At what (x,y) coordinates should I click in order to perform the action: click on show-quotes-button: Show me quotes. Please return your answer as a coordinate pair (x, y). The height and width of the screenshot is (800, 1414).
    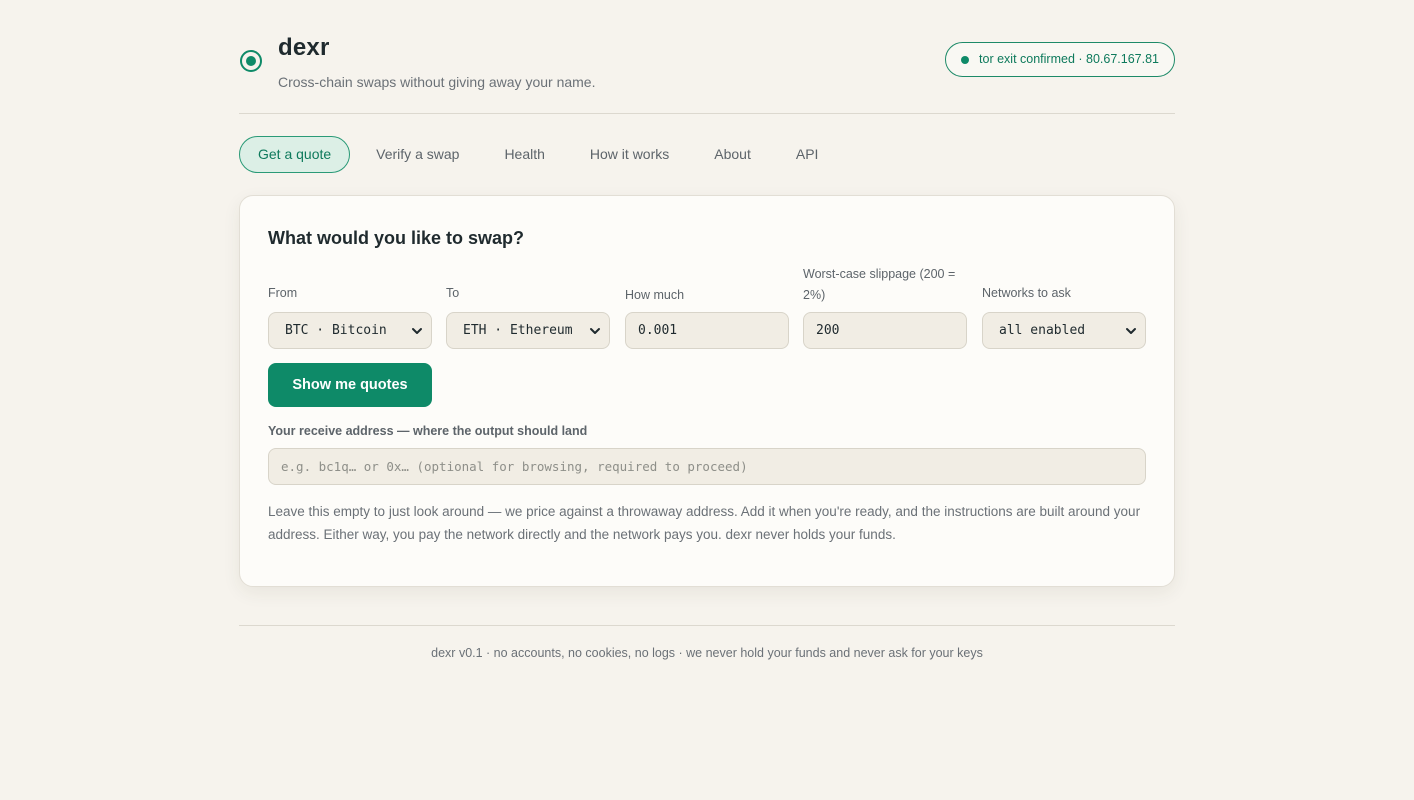
    Looking at the image, I should click on (350, 385).